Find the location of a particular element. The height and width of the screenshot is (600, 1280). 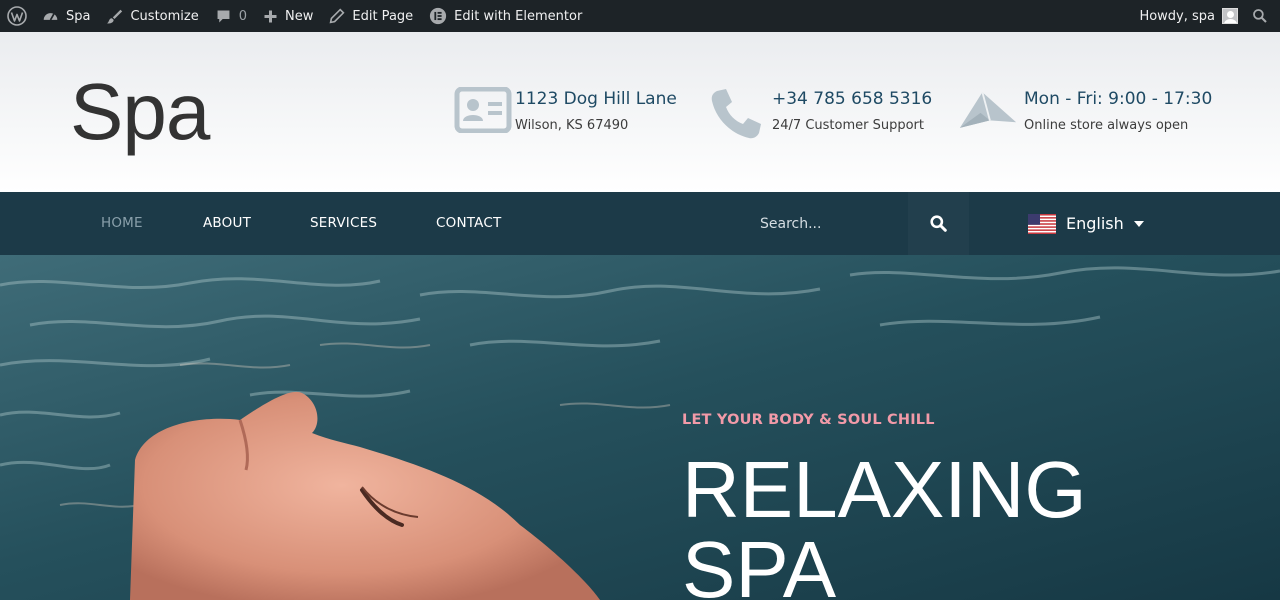

phone-icon is located at coordinates (736, 114).